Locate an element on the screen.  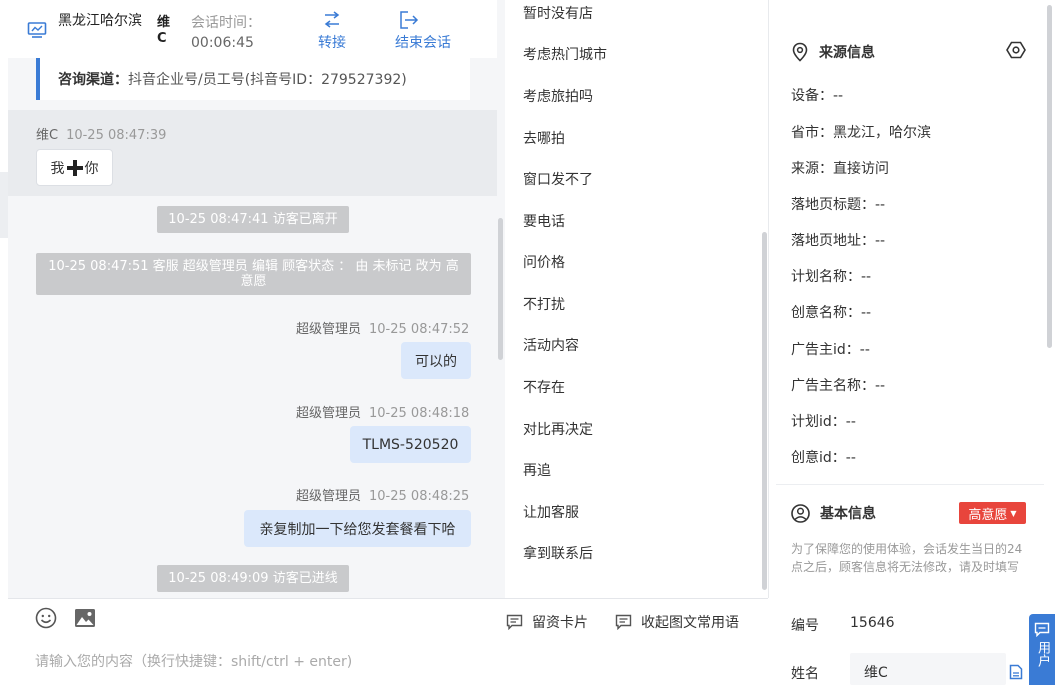
message-meta: 维C 10-25 08:47:39 is located at coordinates (101, 133).